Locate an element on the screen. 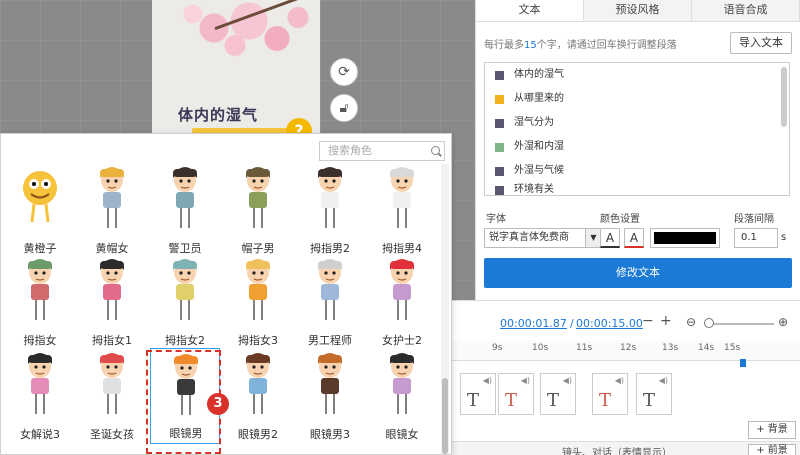  modify-text-button: 修改文本 is located at coordinates (638, 273).